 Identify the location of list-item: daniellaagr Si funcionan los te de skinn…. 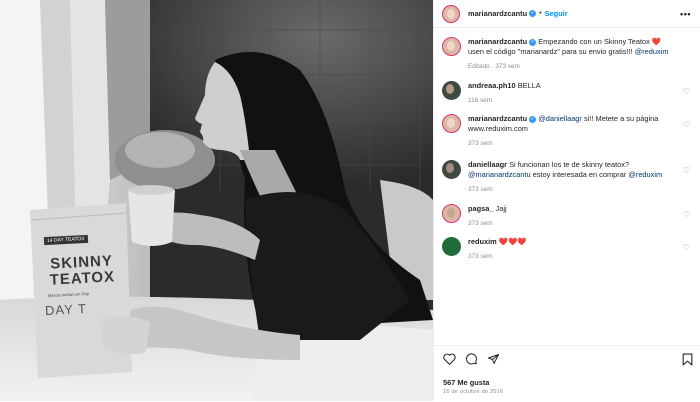
(566, 177).